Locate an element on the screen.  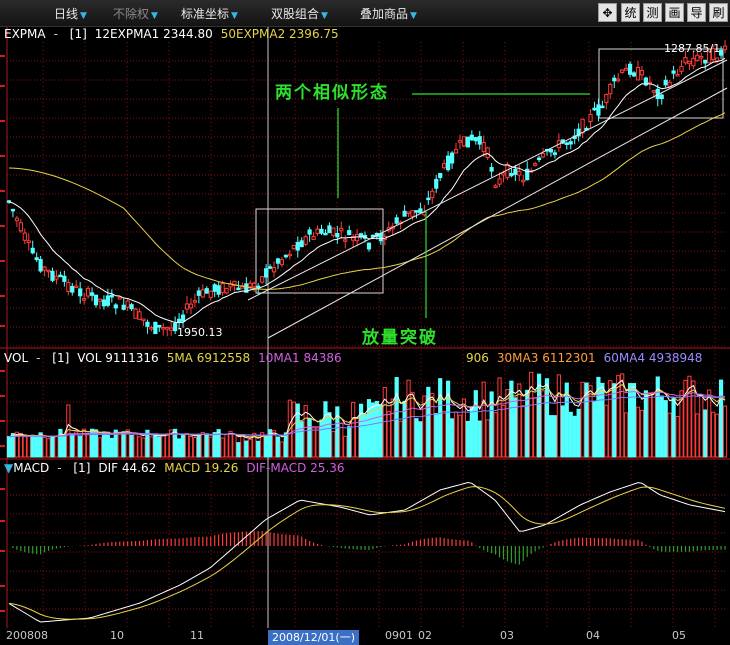
toolbar-button-4: 刷 is located at coordinates (718, 12).